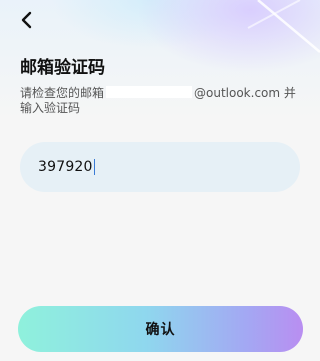  Describe the element at coordinates (160, 167) in the screenshot. I see `verification-code-input: 397920` at that location.